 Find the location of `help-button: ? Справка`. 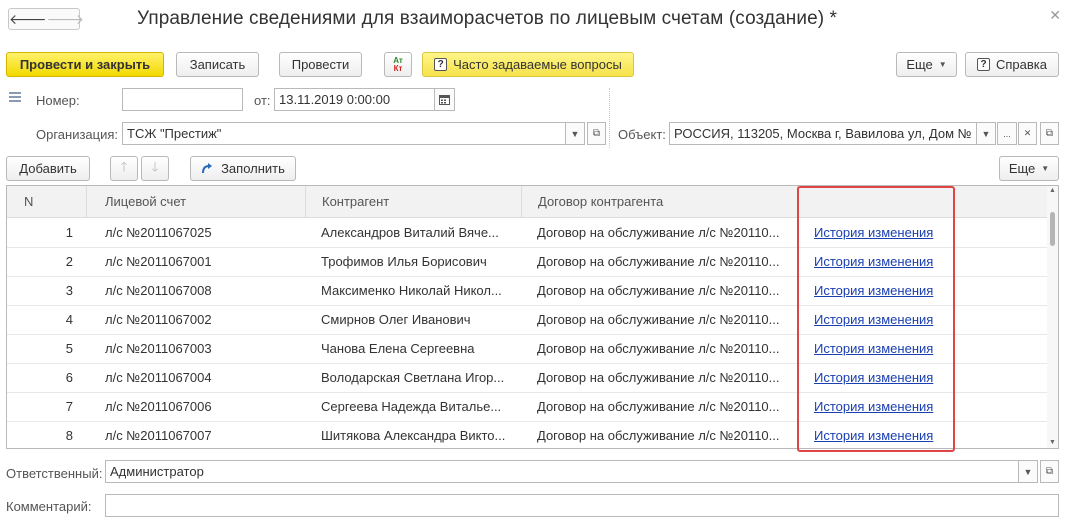

help-button: ? Справка is located at coordinates (1012, 64).